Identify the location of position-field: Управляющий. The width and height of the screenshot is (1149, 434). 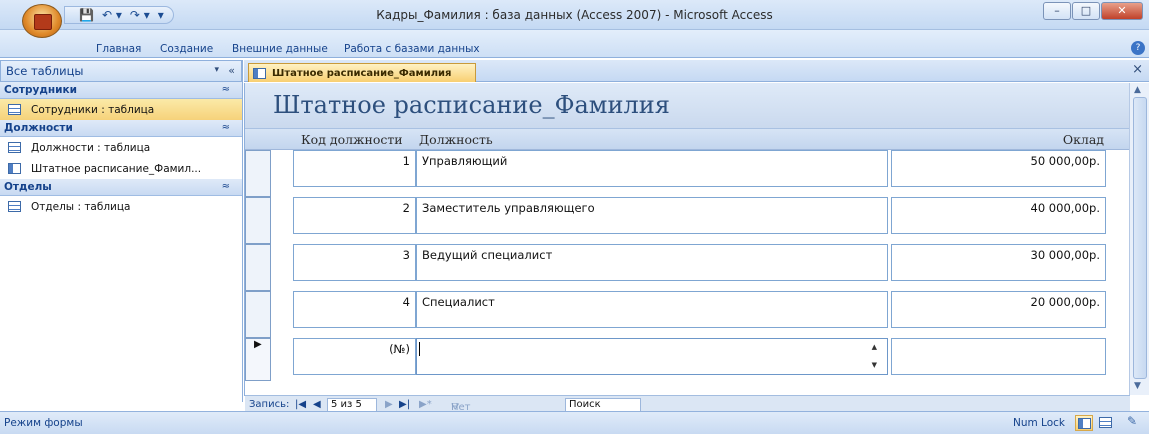
(652, 168).